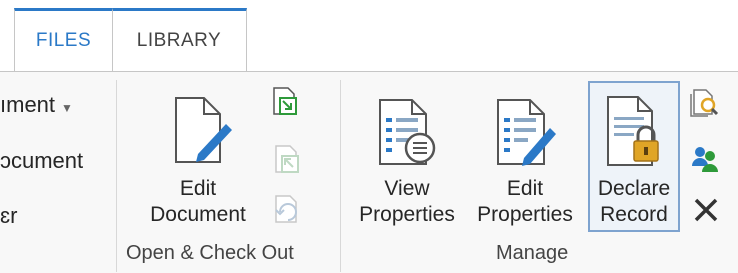 This screenshot has width=738, height=273. What do you see at coordinates (286, 209) in the screenshot?
I see `discard-check-out-icon` at bounding box center [286, 209].